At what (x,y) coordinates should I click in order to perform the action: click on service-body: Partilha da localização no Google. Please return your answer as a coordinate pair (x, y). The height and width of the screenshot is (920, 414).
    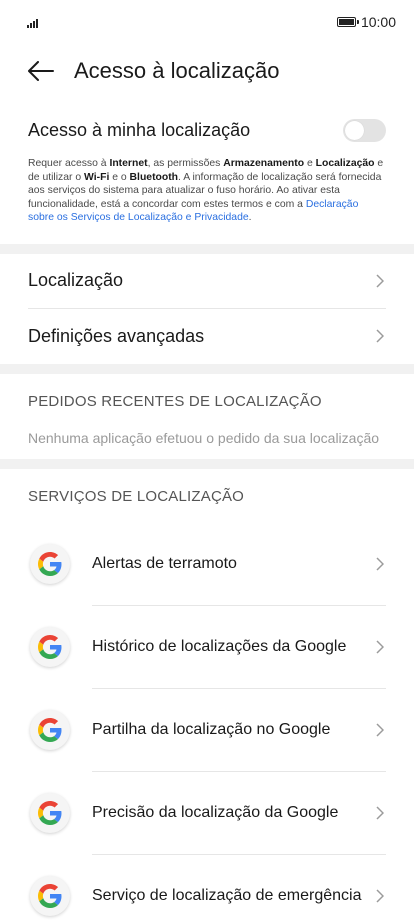
    Looking at the image, I should click on (239, 730).